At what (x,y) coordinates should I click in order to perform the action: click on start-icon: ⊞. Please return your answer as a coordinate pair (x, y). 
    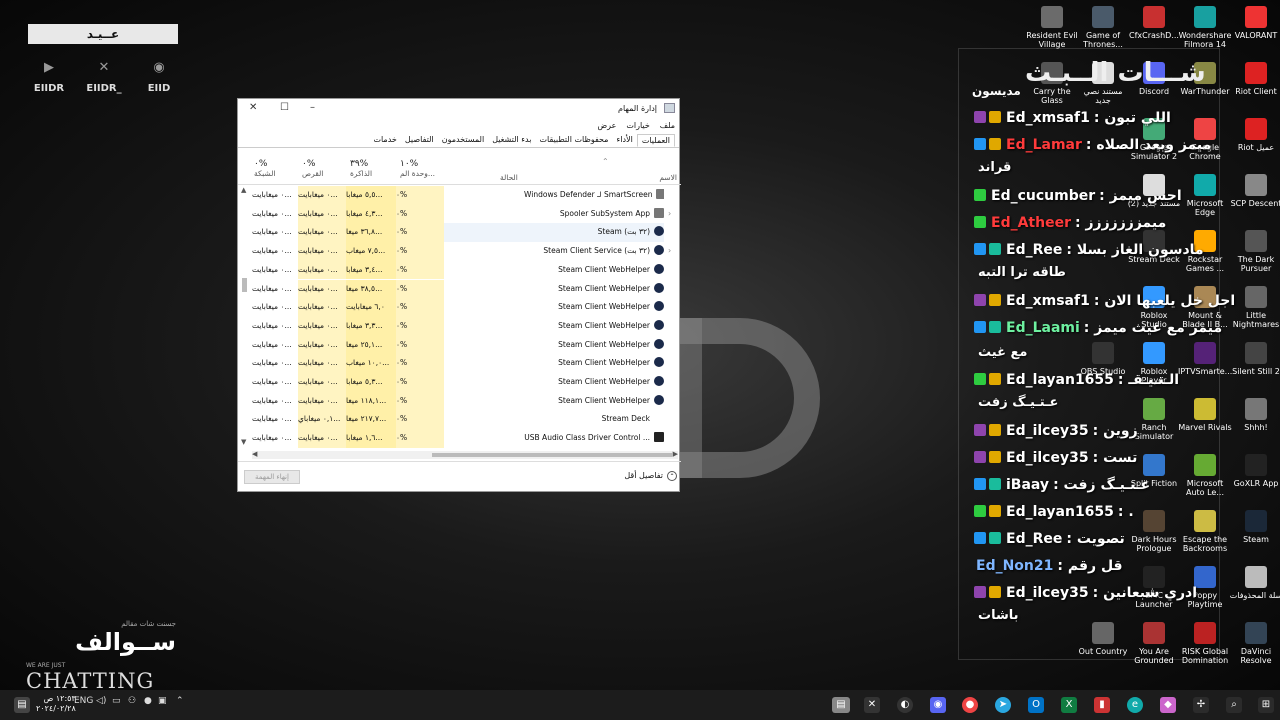
    Looking at the image, I should click on (1266, 705).